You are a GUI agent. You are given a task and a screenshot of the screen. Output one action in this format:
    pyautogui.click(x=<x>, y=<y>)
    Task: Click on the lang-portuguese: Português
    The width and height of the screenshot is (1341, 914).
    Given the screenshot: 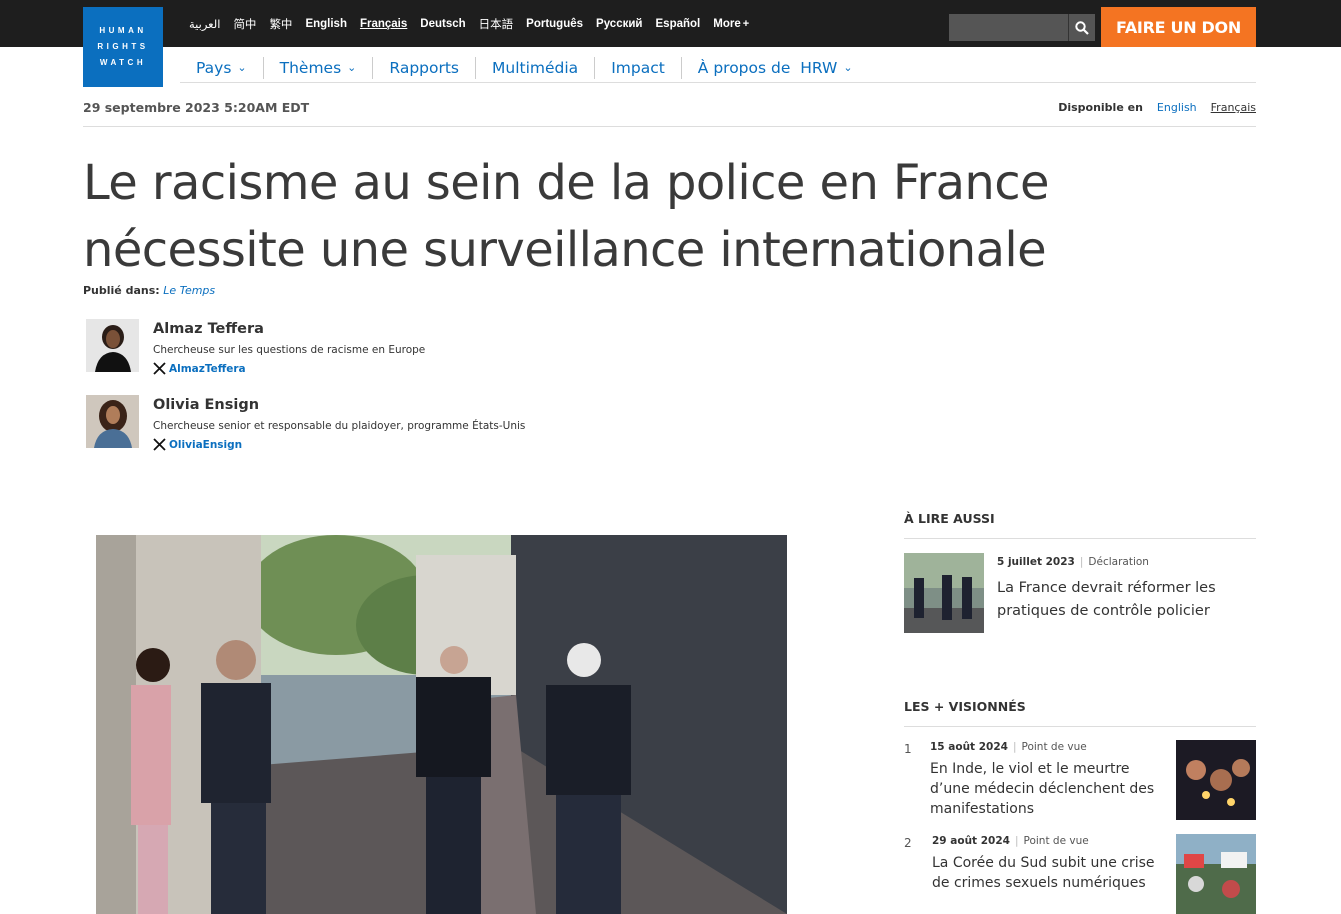 What is the action you would take?
    pyautogui.click(x=554, y=24)
    